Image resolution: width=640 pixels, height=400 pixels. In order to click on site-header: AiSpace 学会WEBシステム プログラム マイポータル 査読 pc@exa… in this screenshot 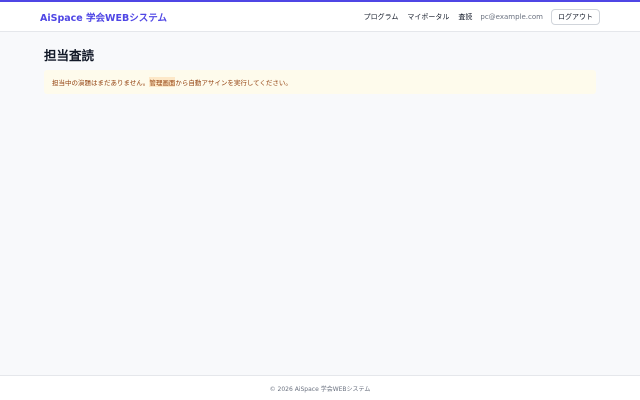, I will do `click(320, 17)`.